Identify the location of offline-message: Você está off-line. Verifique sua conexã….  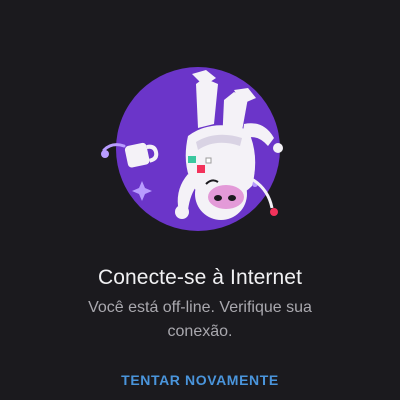
(200, 319).